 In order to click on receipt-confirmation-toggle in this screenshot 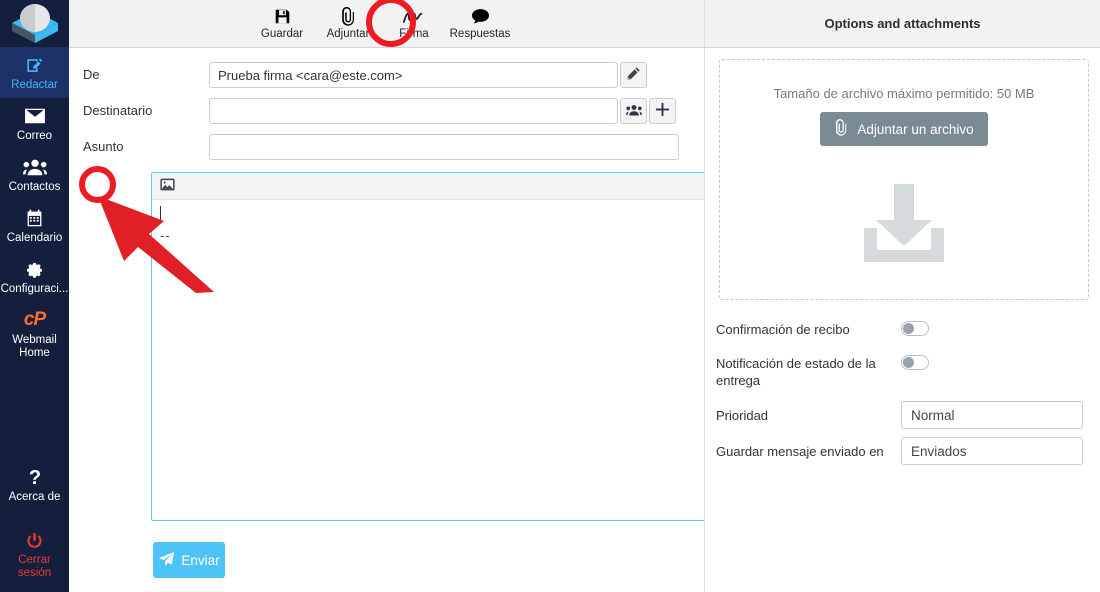, I will do `click(915, 328)`.